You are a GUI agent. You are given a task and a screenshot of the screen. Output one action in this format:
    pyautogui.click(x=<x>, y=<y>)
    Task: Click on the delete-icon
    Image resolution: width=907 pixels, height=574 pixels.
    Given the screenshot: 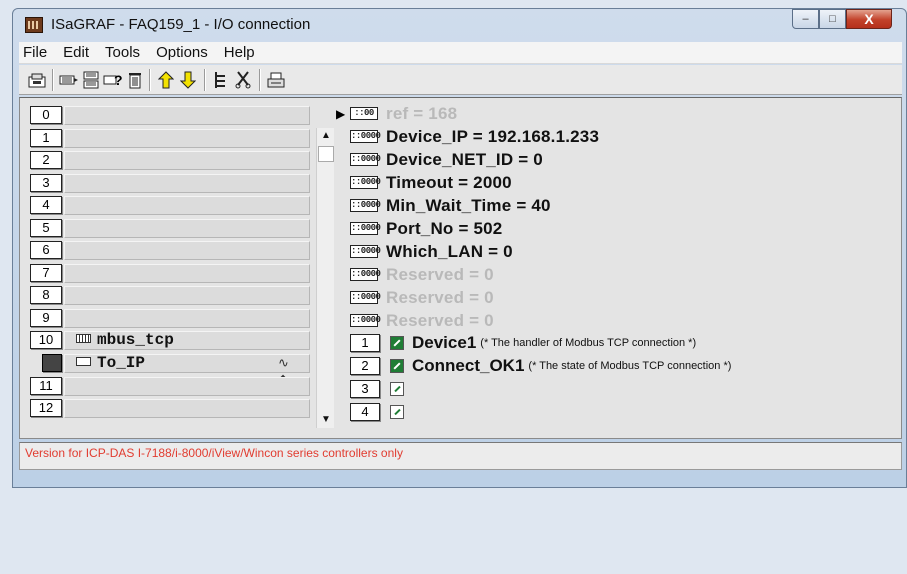 What is the action you would take?
    pyautogui.click(x=135, y=80)
    